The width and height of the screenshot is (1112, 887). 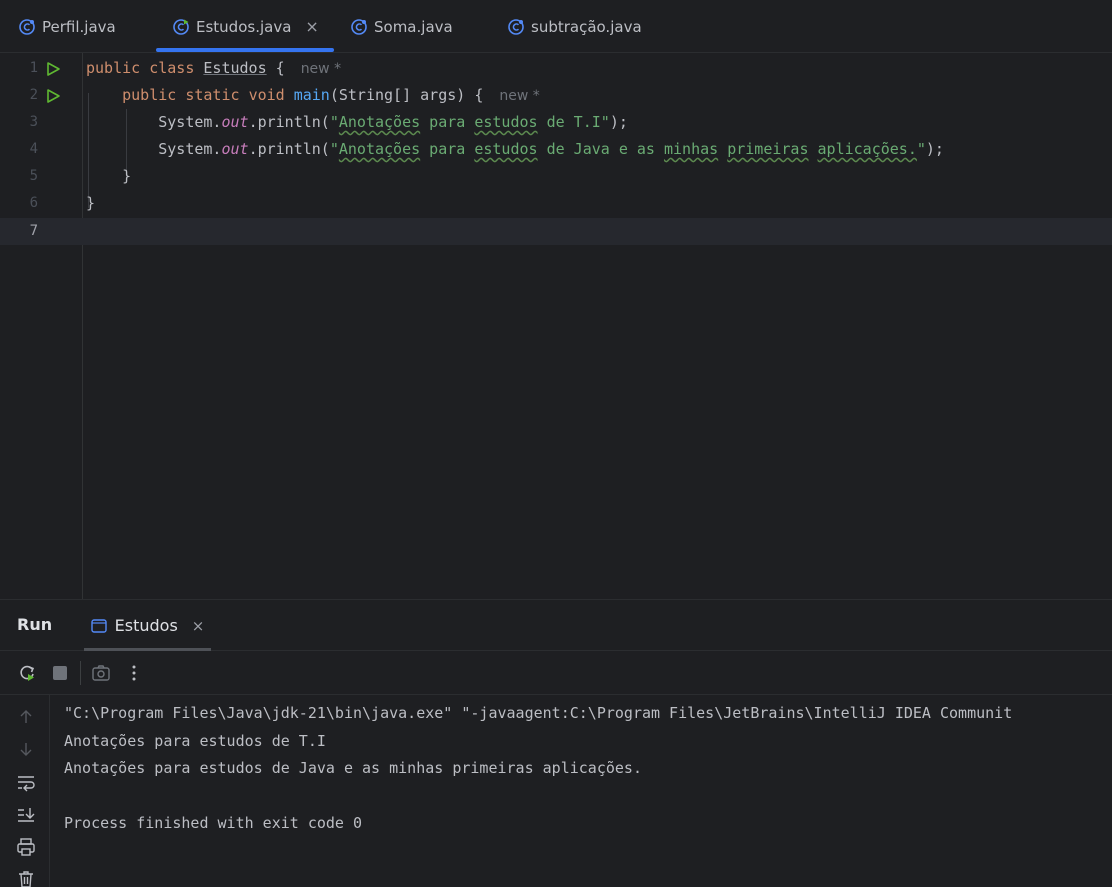 I want to click on code-line-5: 5 }, so click(x=556, y=176).